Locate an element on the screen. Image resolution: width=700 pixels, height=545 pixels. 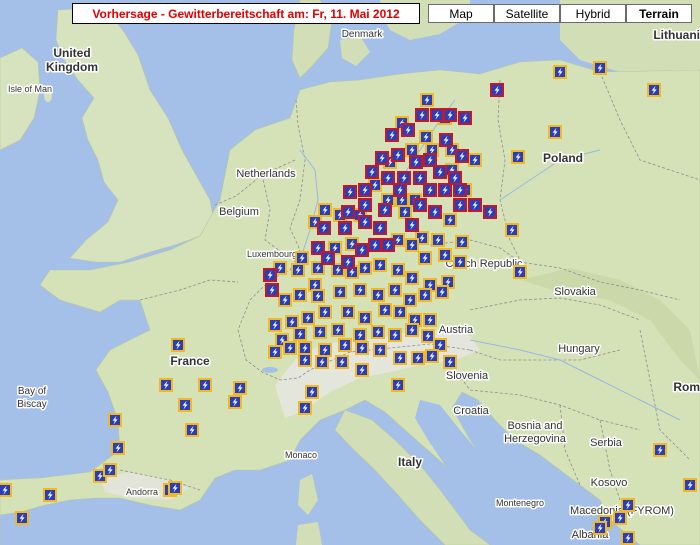
map-type-map-button: Map is located at coordinates (461, 13).